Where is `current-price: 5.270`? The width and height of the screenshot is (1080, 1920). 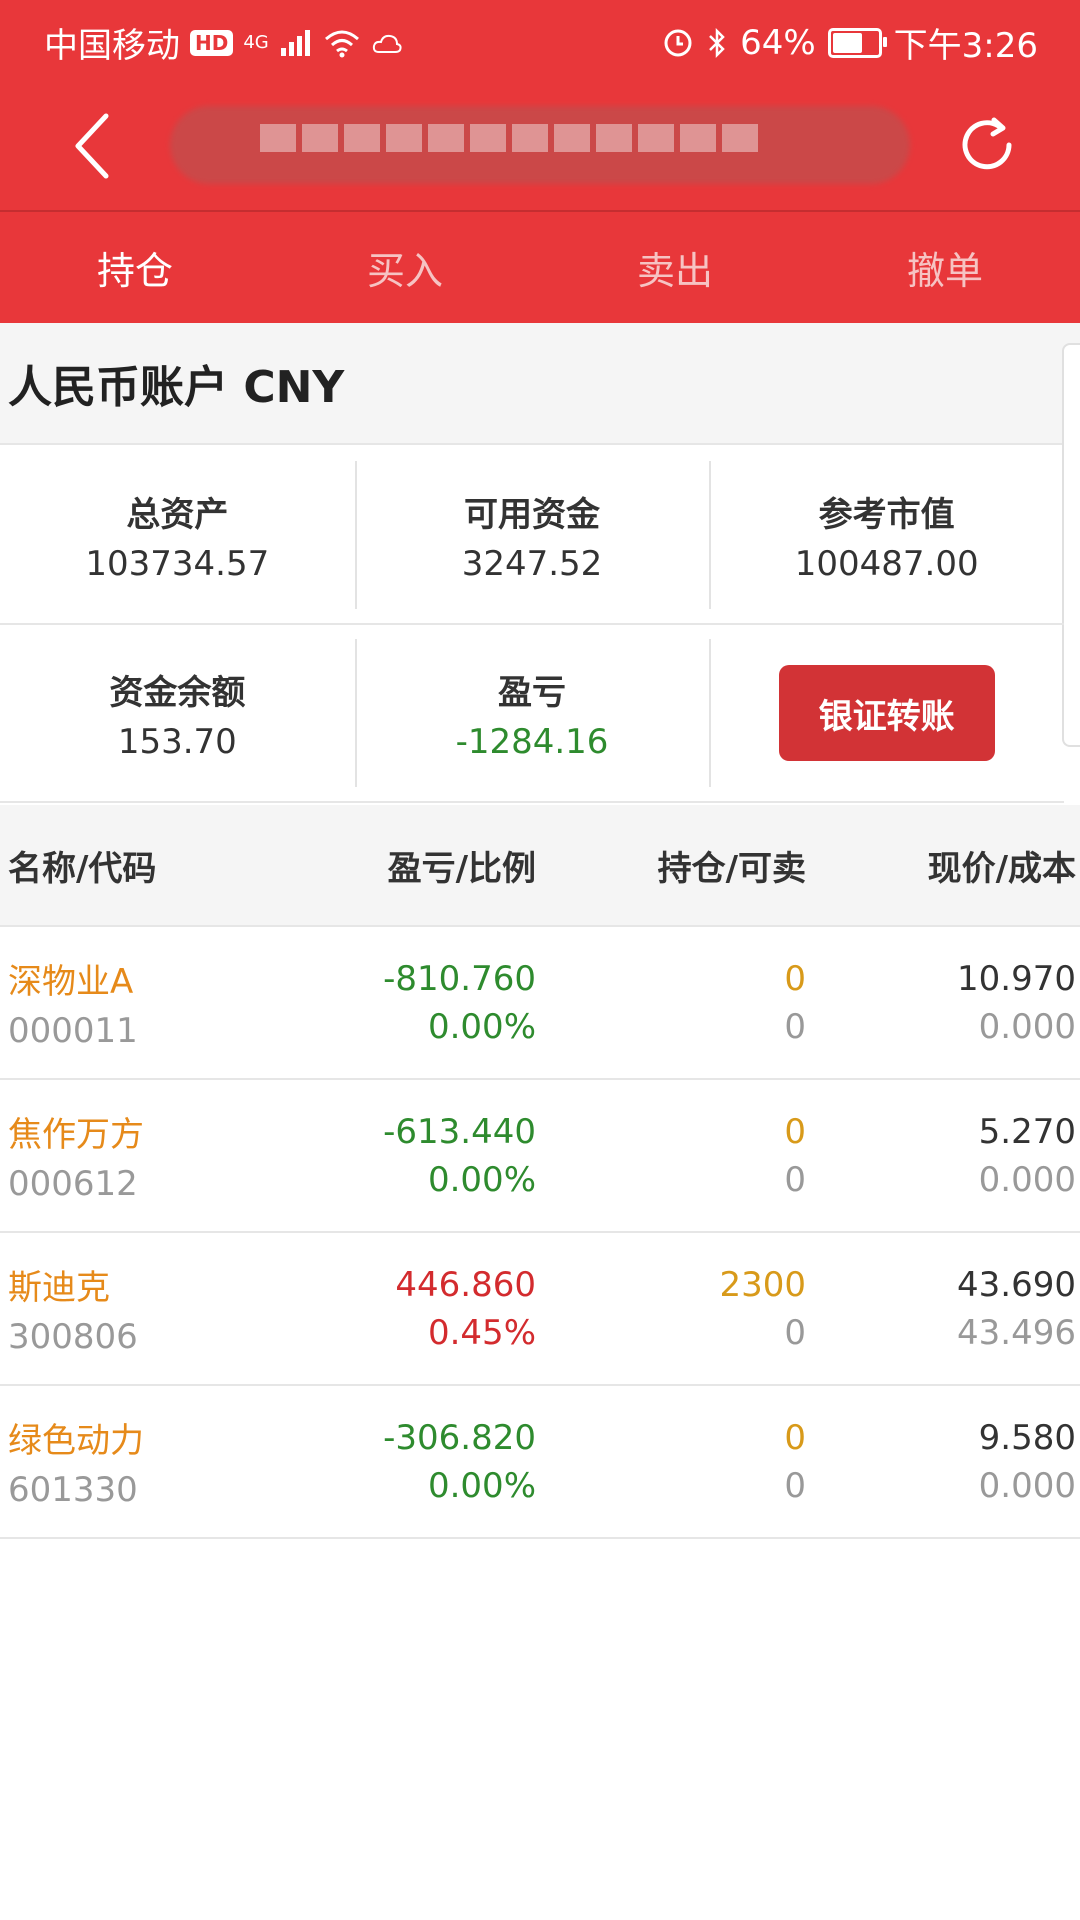 current-price: 5.270 is located at coordinates (1027, 1131).